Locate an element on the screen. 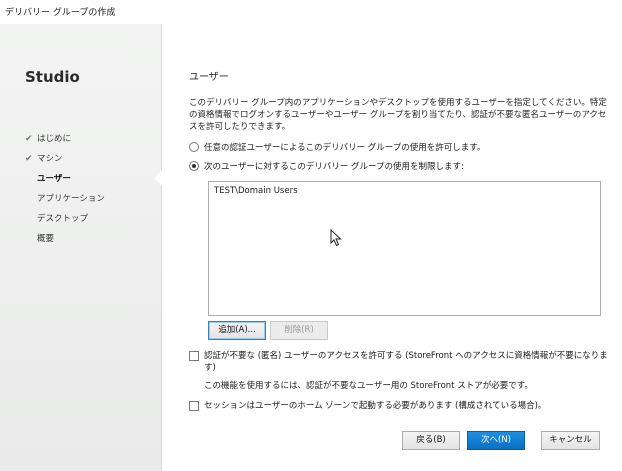 This screenshot has height=471, width=622. radio-allow-any-user: 任意の認証ユーザーによるこのデリバリー グループの使用を許可します。 is located at coordinates (337, 148).